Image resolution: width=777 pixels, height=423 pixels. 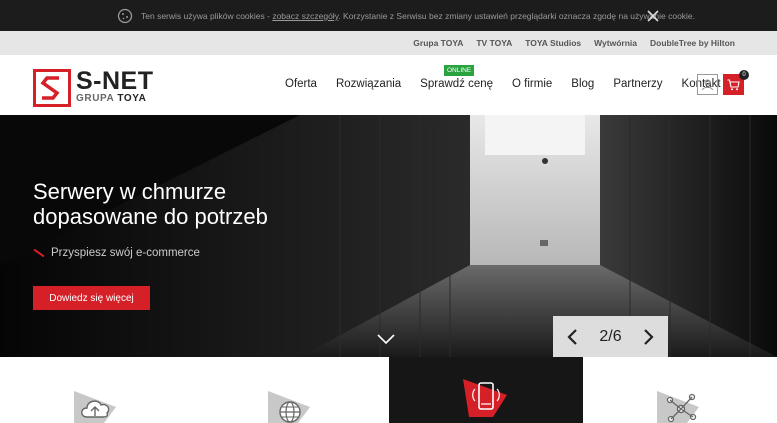 What do you see at coordinates (637, 84) in the screenshot?
I see `nav-item-partnerzy: Partnerzy` at bounding box center [637, 84].